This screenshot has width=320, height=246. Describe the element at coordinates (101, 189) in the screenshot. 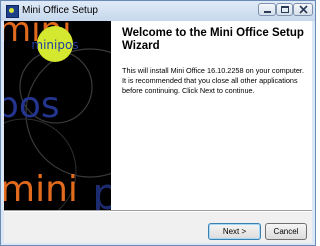

I see `logo-p-partial: p` at that location.